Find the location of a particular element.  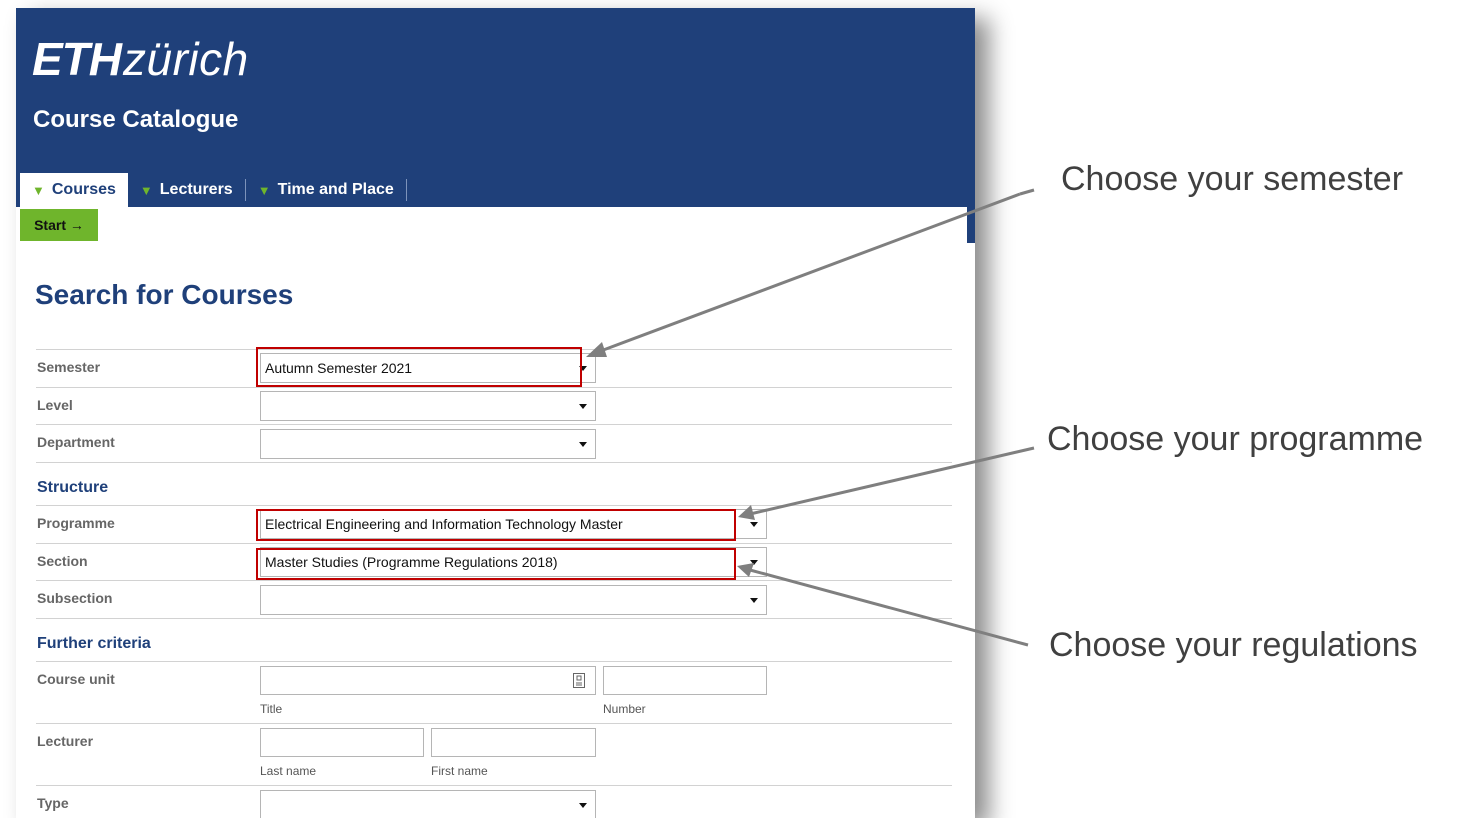

callout-regulations: Choose your regulations is located at coordinates (1233, 645).